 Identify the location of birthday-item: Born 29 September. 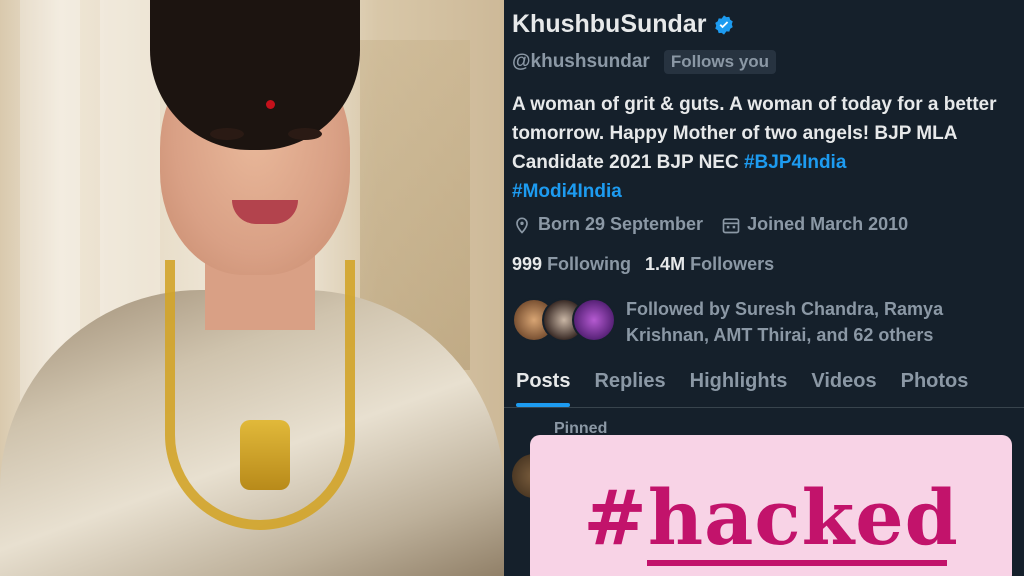
(607, 224).